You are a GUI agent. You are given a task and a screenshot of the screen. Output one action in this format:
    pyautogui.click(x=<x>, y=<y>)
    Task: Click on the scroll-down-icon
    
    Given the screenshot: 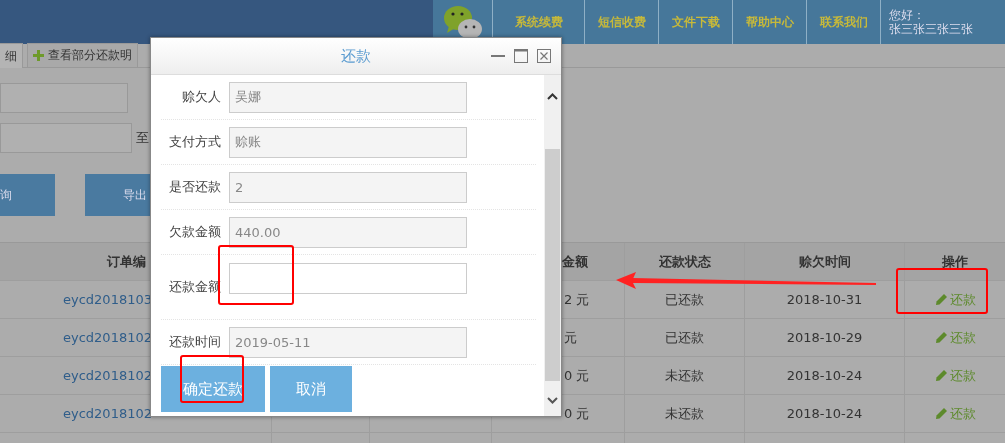 What is the action you would take?
    pyautogui.click(x=552, y=400)
    